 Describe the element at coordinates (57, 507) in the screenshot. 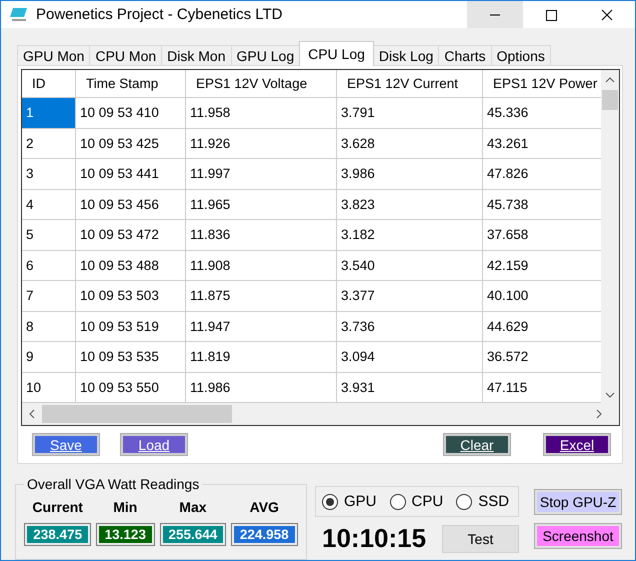

I see `reading-label: Current` at that location.